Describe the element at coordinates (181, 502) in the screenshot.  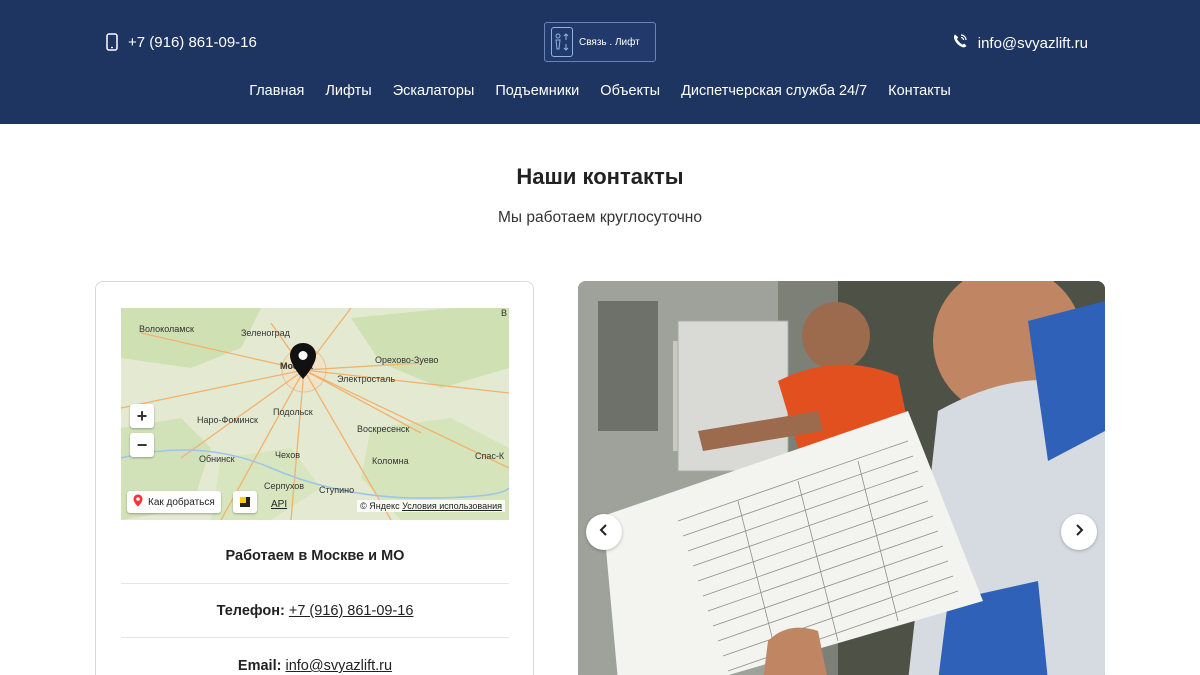
I see `map-route-label: Как добраться` at that location.